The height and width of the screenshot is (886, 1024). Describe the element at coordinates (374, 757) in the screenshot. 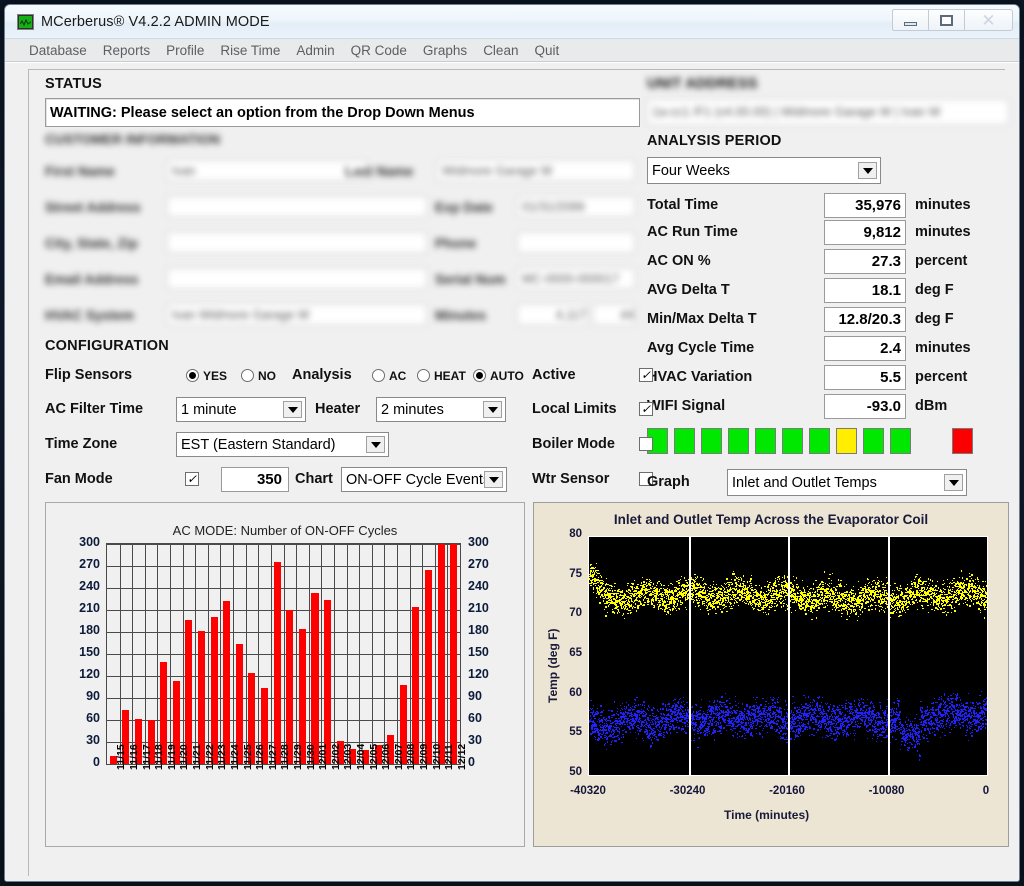

I see `x-axis-tick-label: 12/05` at that location.